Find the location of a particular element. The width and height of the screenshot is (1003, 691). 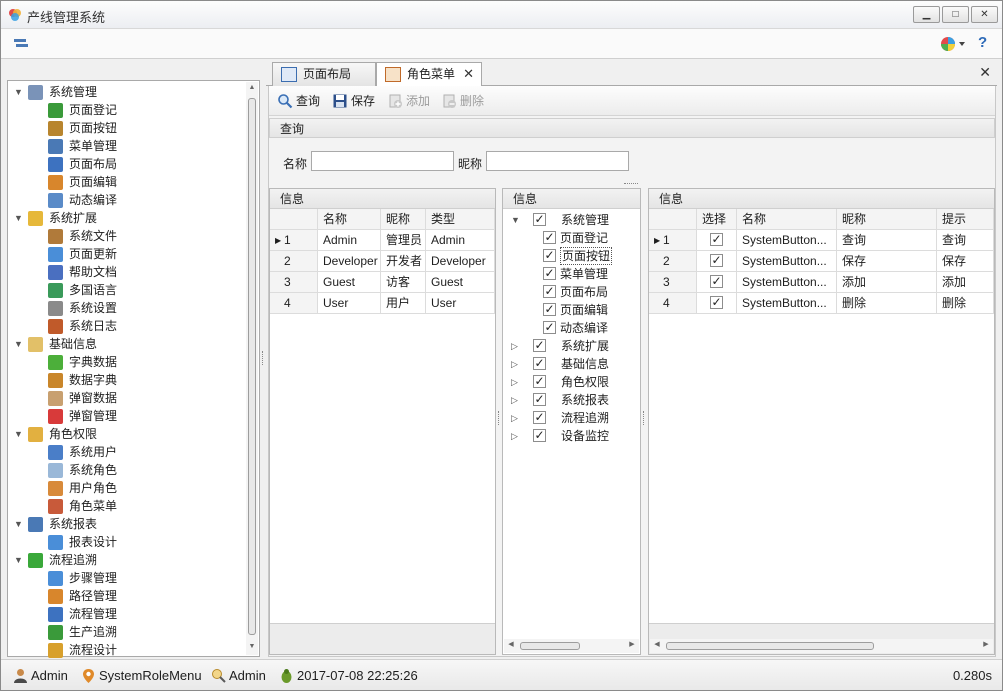

close-tab-icon: ✕ is located at coordinates (468, 74).